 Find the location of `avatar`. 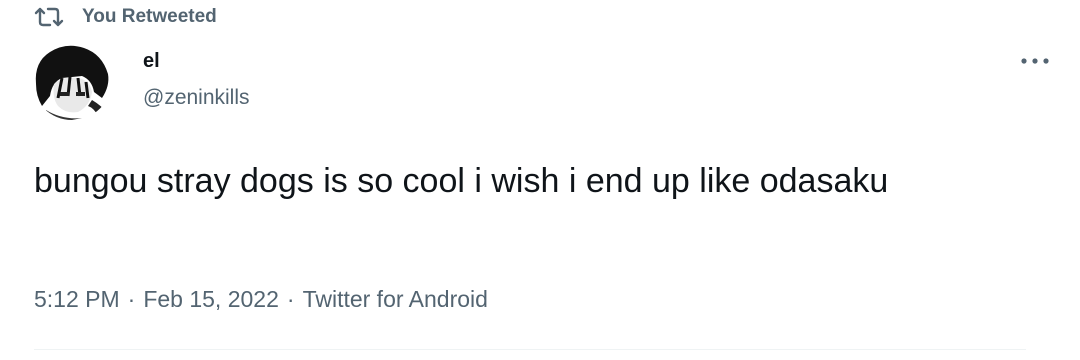

avatar is located at coordinates (72, 80).